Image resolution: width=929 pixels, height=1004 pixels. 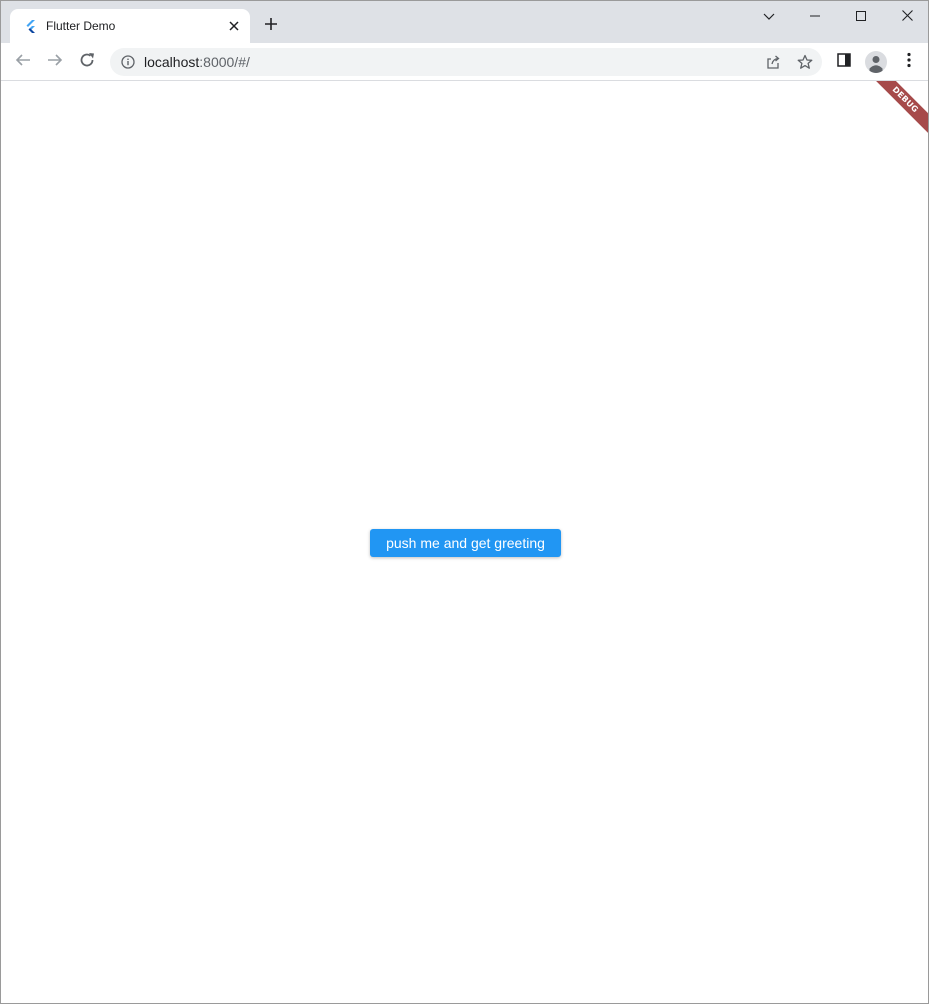 I want to click on greeting-button: push me and get greeting, so click(x=465, y=543).